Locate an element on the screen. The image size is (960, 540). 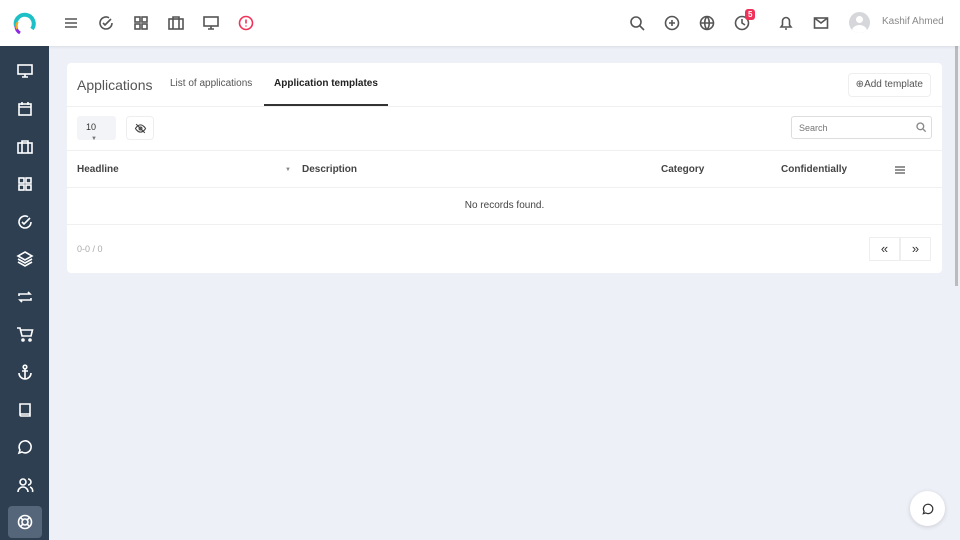
chat-button is located at coordinates (927, 508).